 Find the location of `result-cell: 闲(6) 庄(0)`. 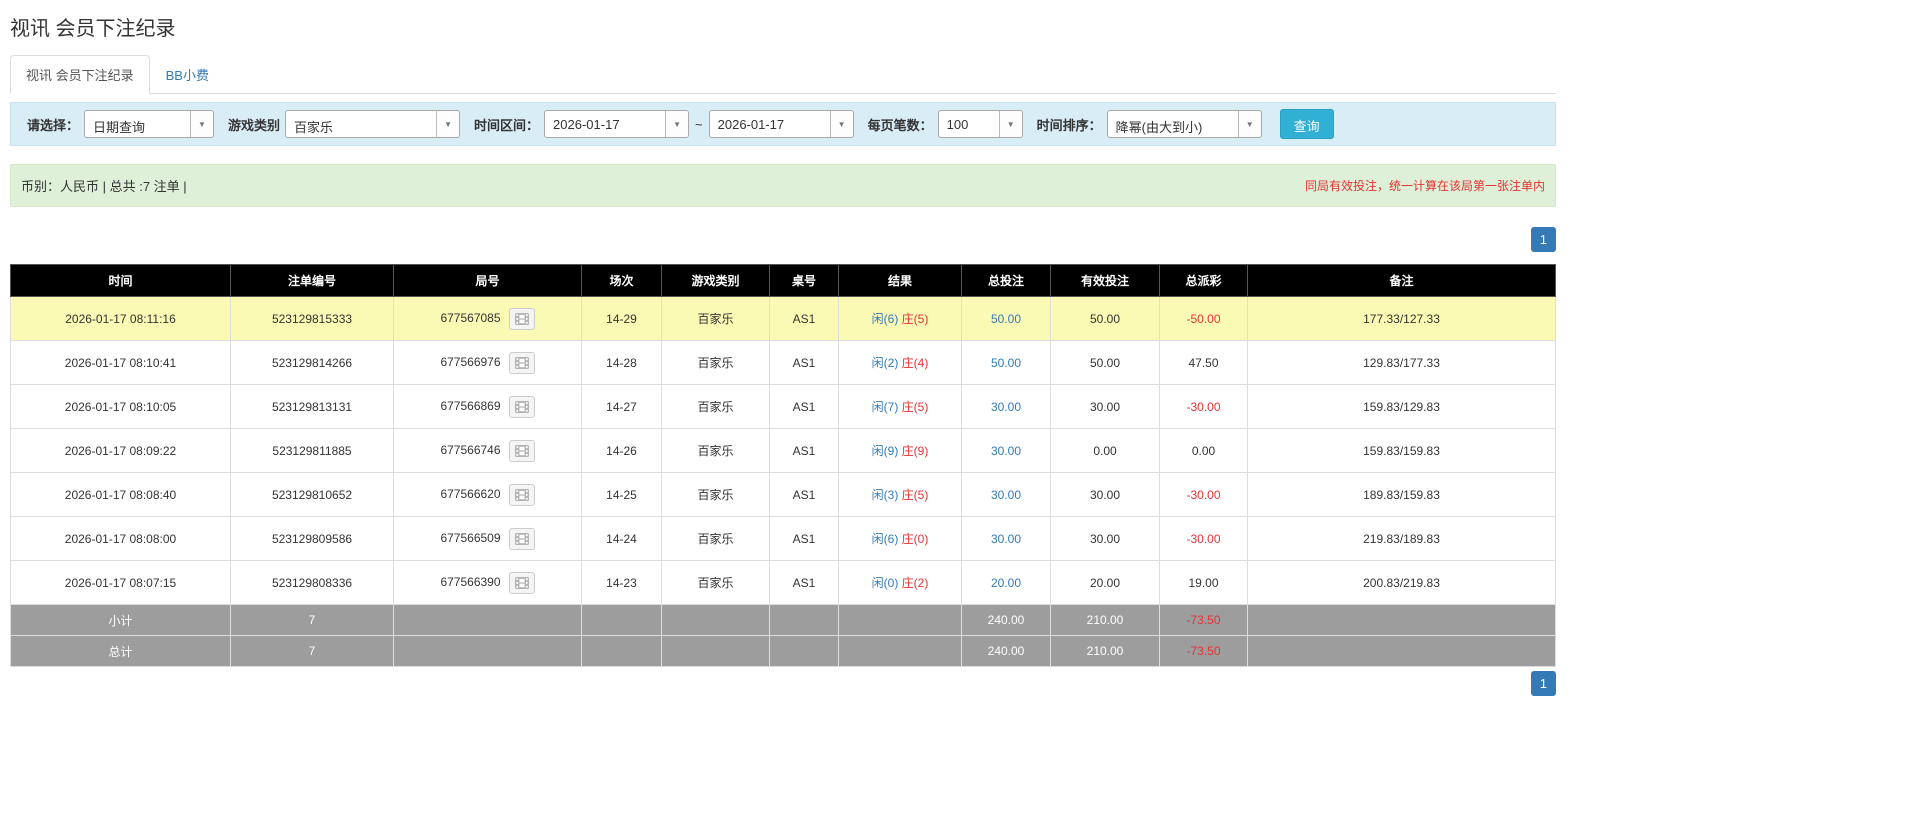

result-cell: 闲(6) 庄(0) is located at coordinates (900, 538).